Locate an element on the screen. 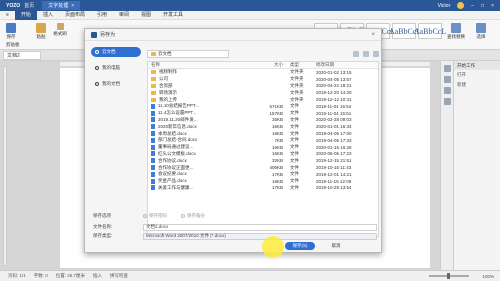 The image size is (500, 281). window-close-icon: × is located at coordinates (492, 6).